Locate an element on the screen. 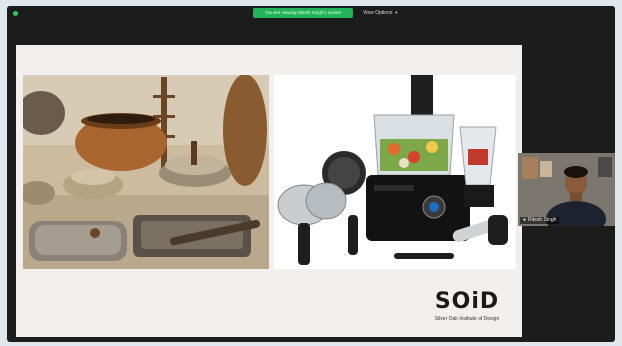 This screenshot has height=346, width=622. view-options-label: View Options is located at coordinates (378, 13).